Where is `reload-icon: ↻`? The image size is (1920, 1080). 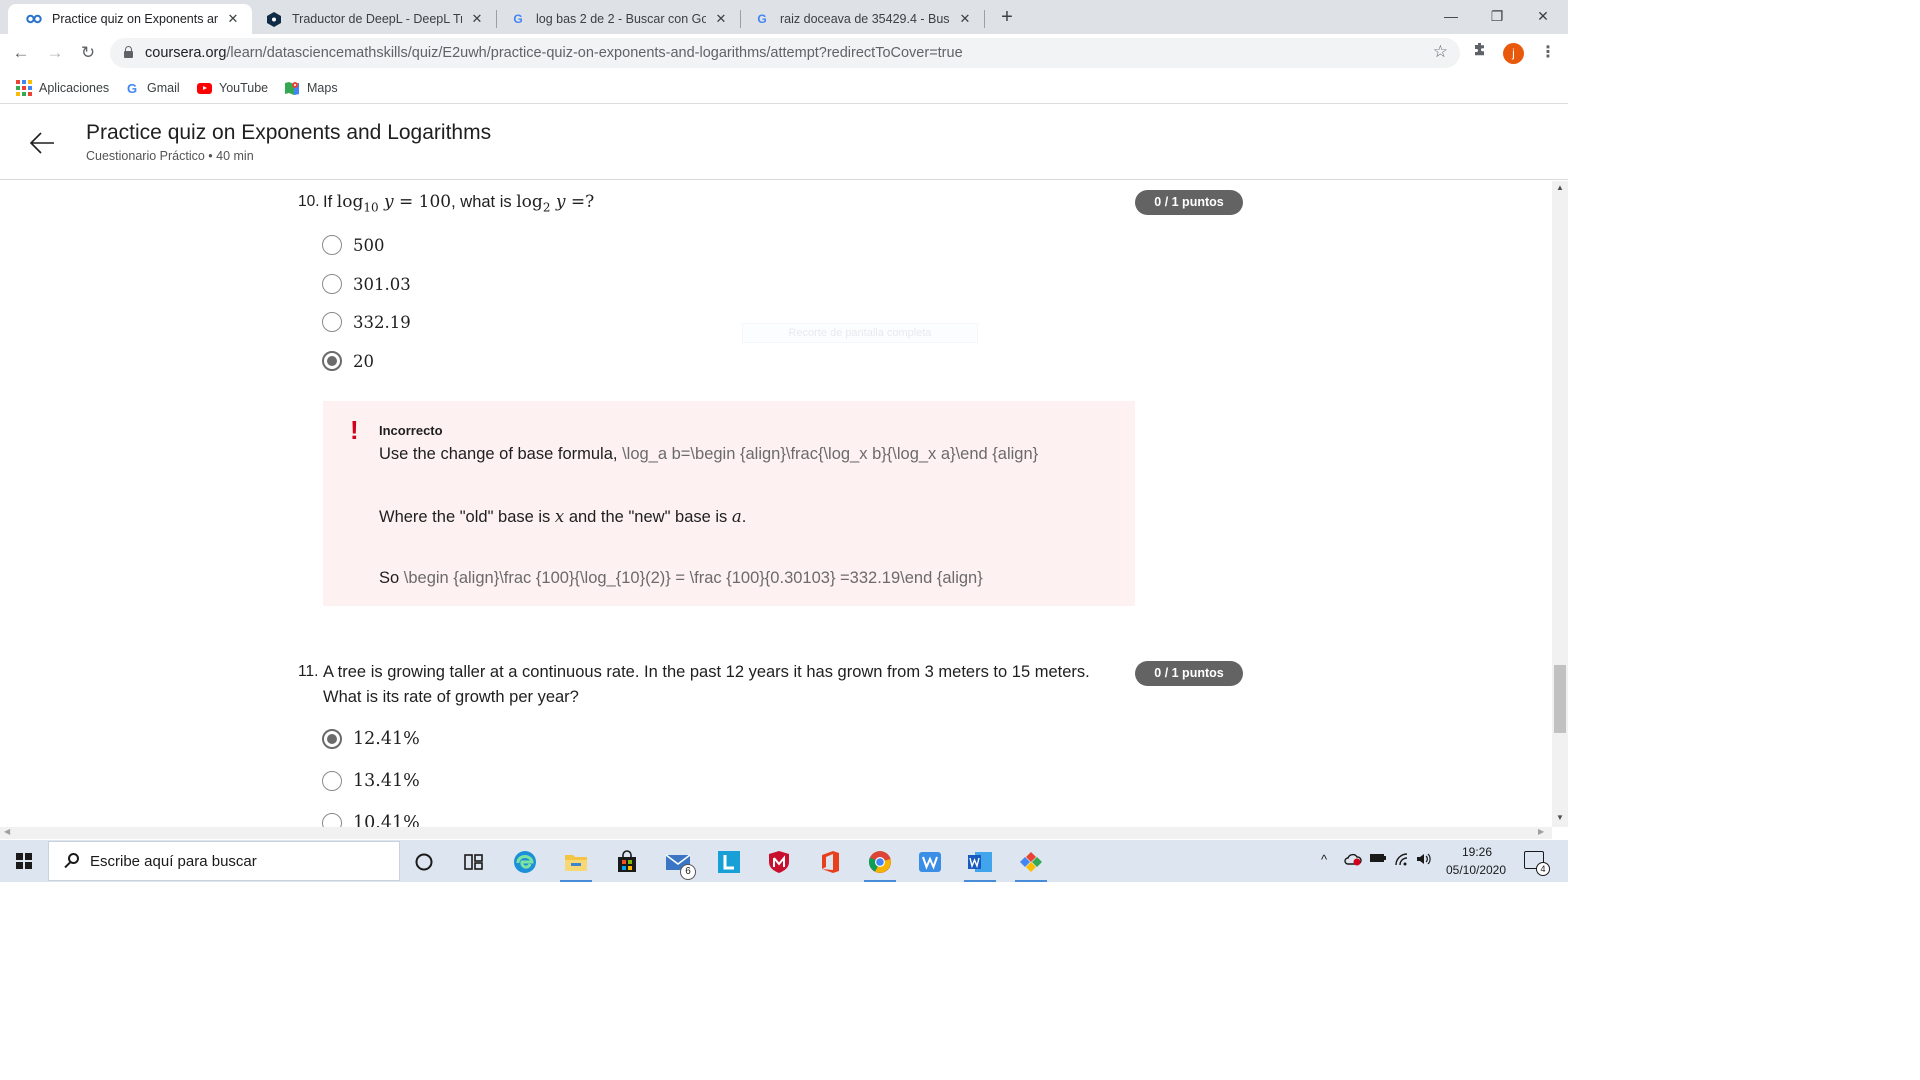
reload-icon: ↻ is located at coordinates (88, 53).